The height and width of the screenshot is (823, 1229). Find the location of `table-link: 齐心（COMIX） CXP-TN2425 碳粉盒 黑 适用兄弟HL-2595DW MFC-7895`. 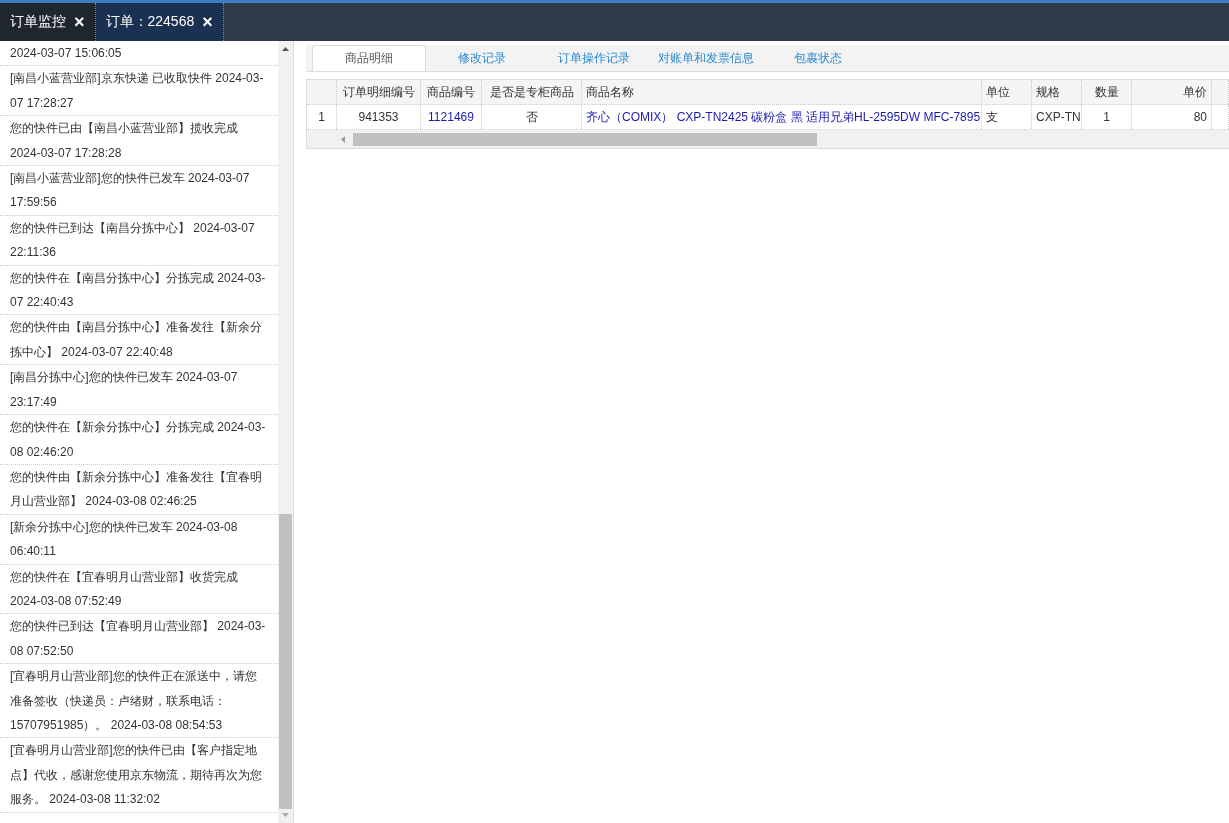

table-link: 齐心（COMIX） CXP-TN2425 碳粉盒 黑 适用兄弟HL-2595DW MFC-7895 is located at coordinates (782, 117).